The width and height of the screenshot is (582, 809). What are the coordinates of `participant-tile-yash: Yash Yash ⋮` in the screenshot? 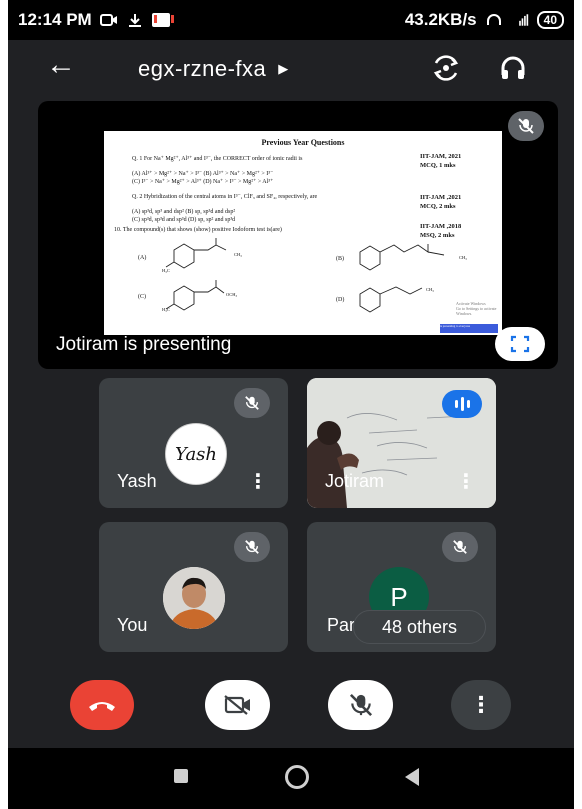 It's located at (193, 443).